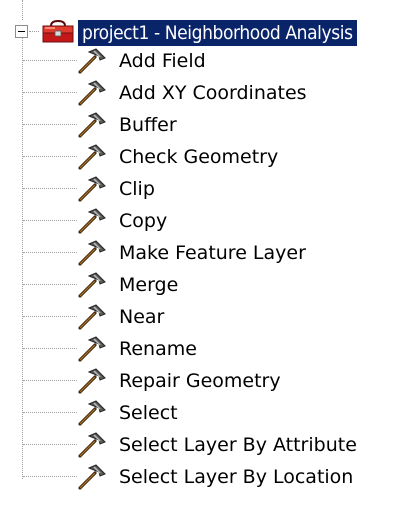  I want to click on tool-item: Select Layer By Attribute, so click(199, 445).